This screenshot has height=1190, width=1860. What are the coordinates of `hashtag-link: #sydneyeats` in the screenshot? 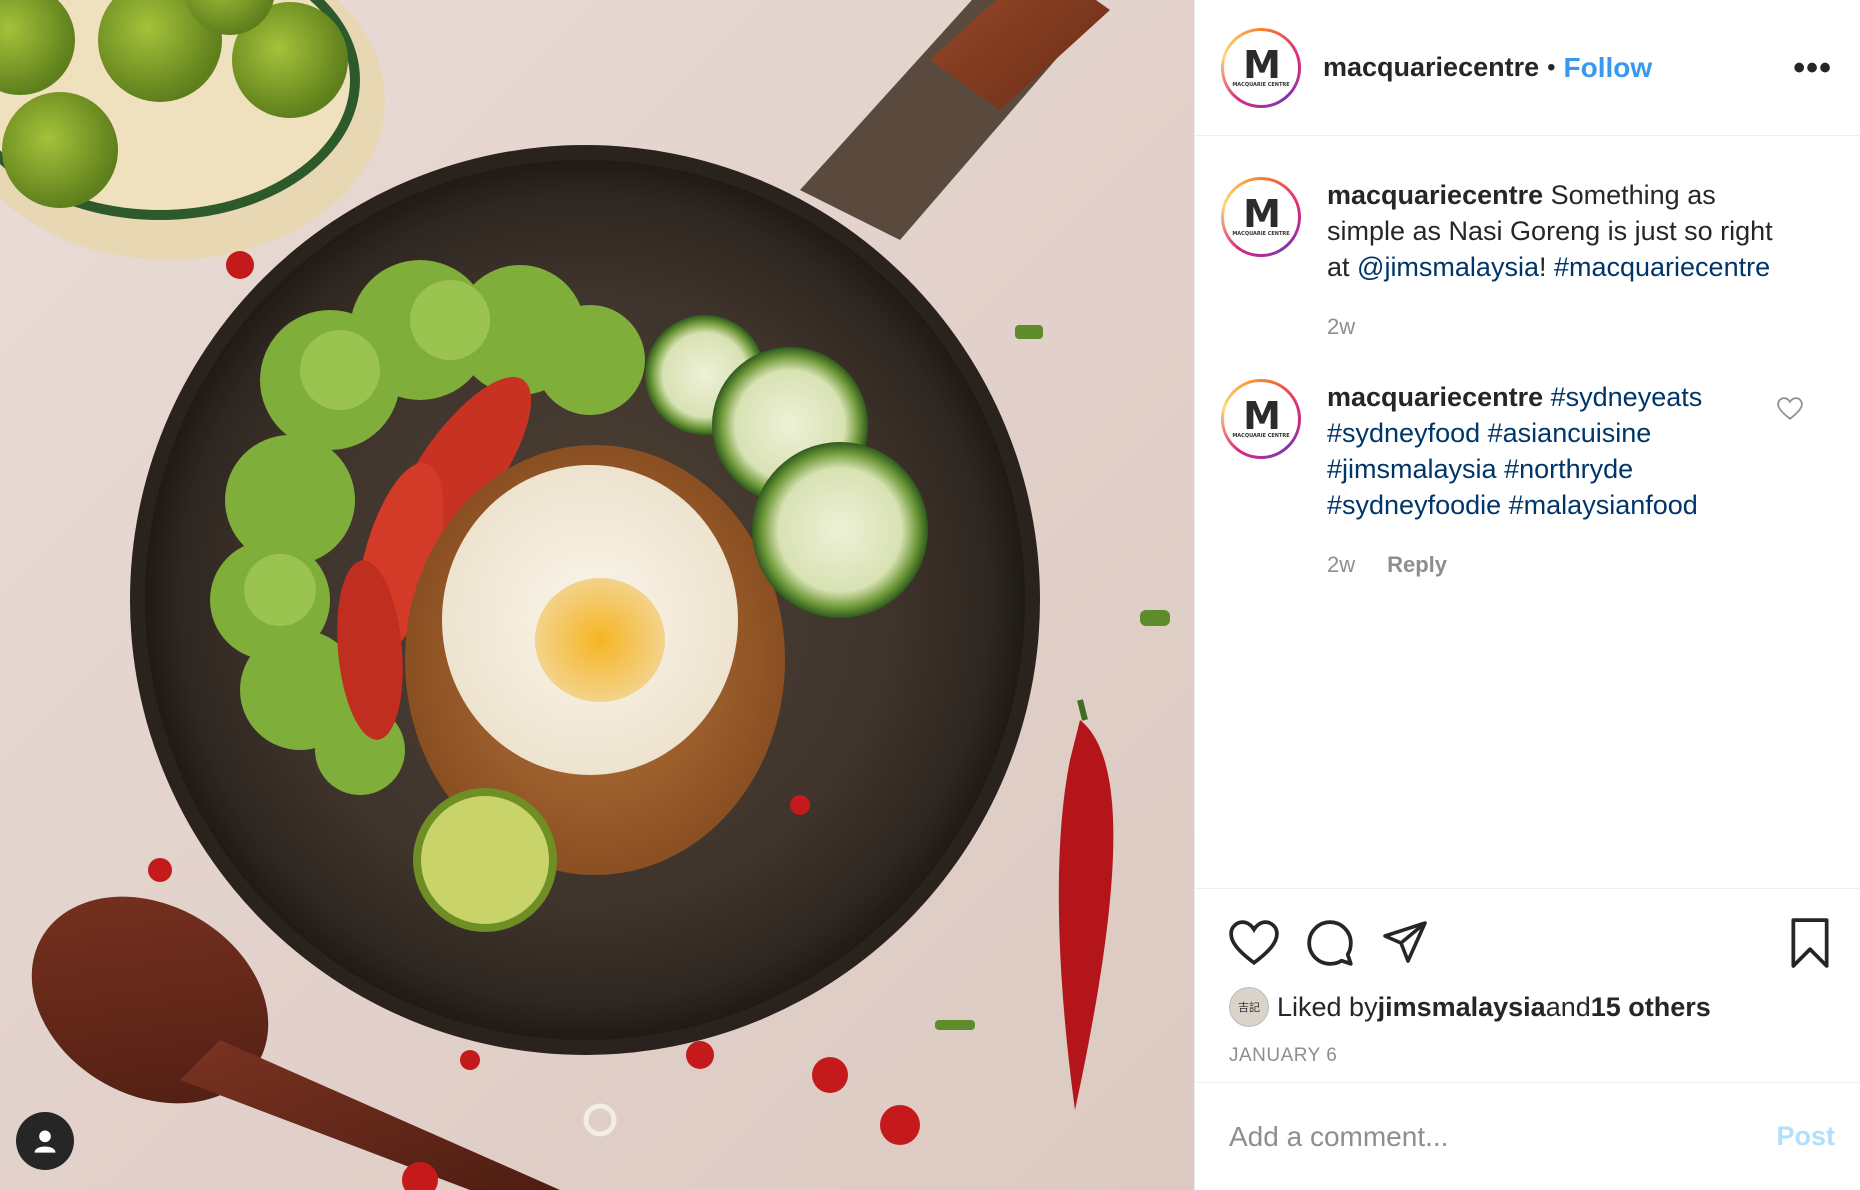 It's located at (1627, 397).